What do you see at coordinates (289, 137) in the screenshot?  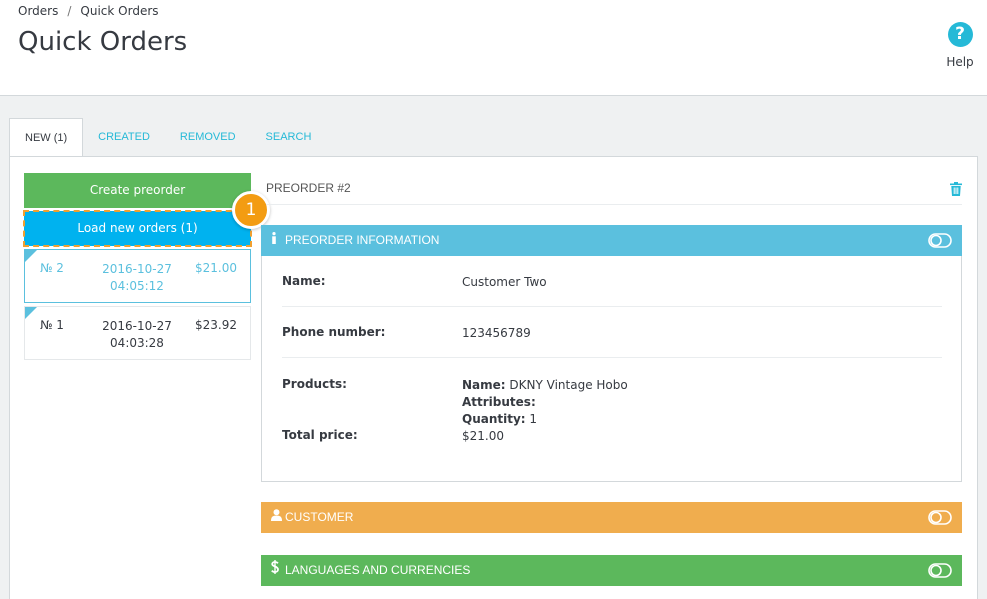 I see `tab-search: SEARCH` at bounding box center [289, 137].